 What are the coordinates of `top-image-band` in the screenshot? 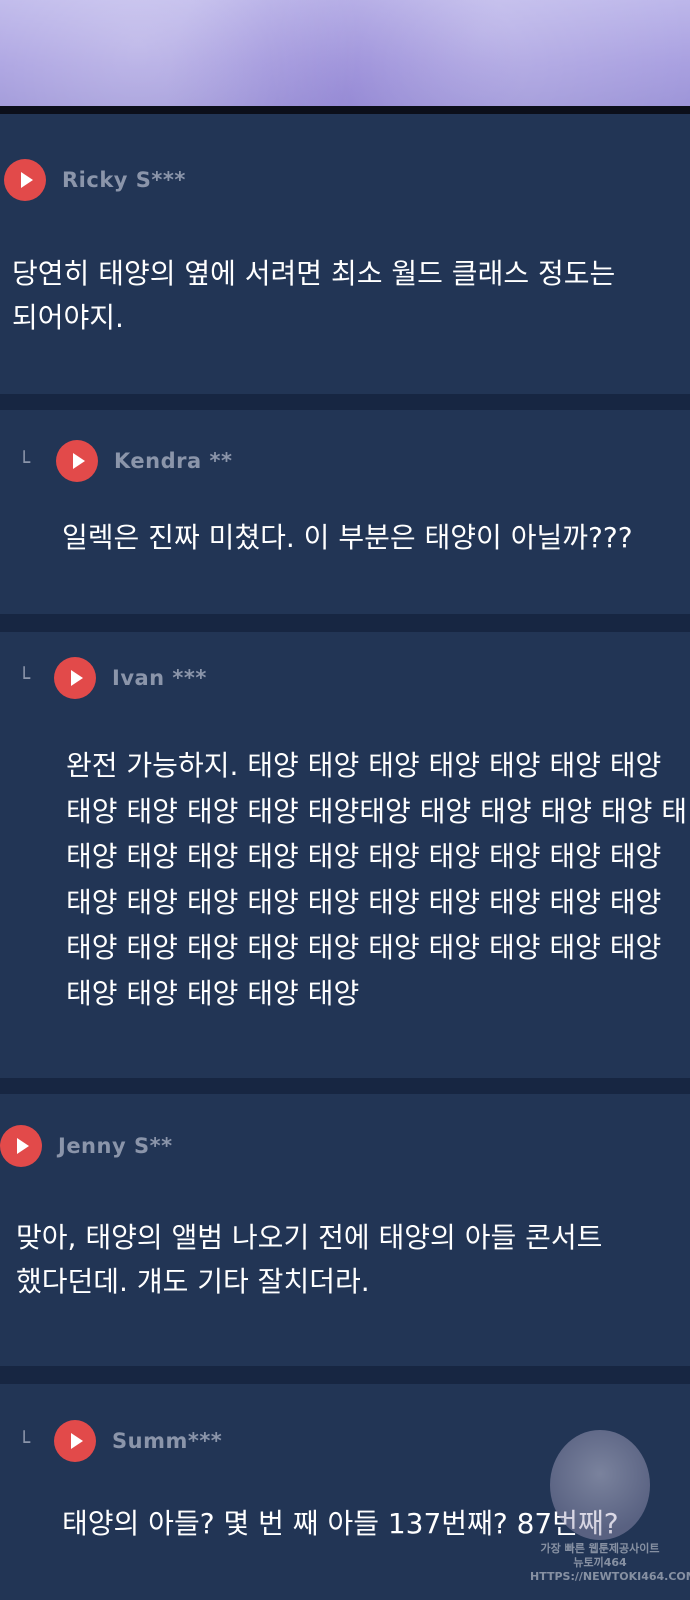 It's located at (345, 53).